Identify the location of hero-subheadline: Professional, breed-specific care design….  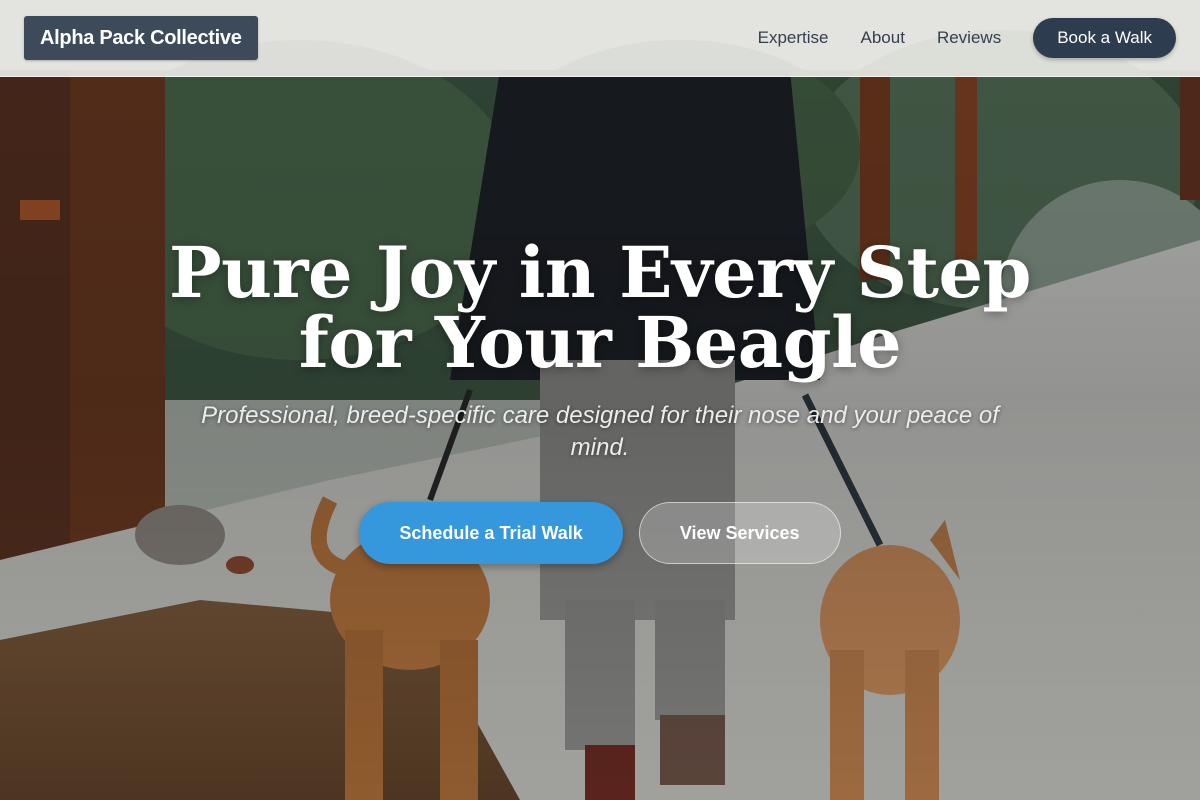
(600, 431).